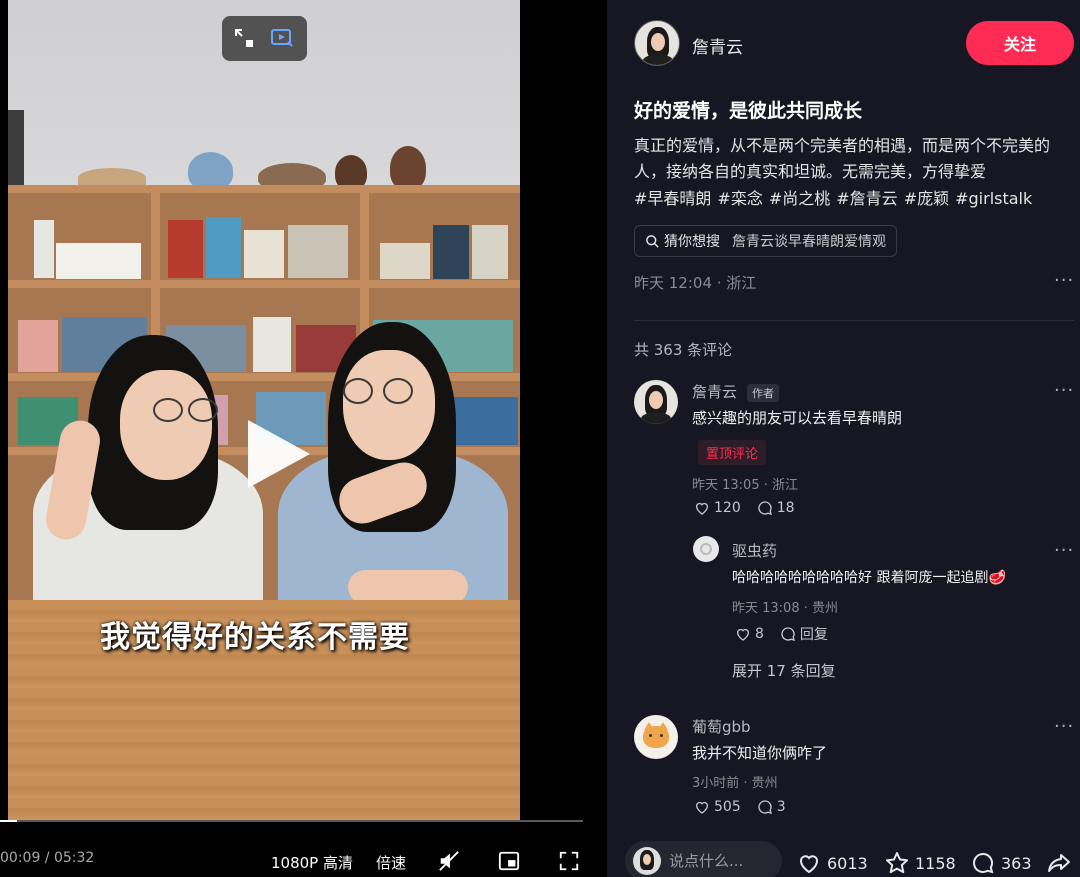 The width and height of the screenshot is (1080, 877). I want to click on volume-muted-icon, so click(449, 861).